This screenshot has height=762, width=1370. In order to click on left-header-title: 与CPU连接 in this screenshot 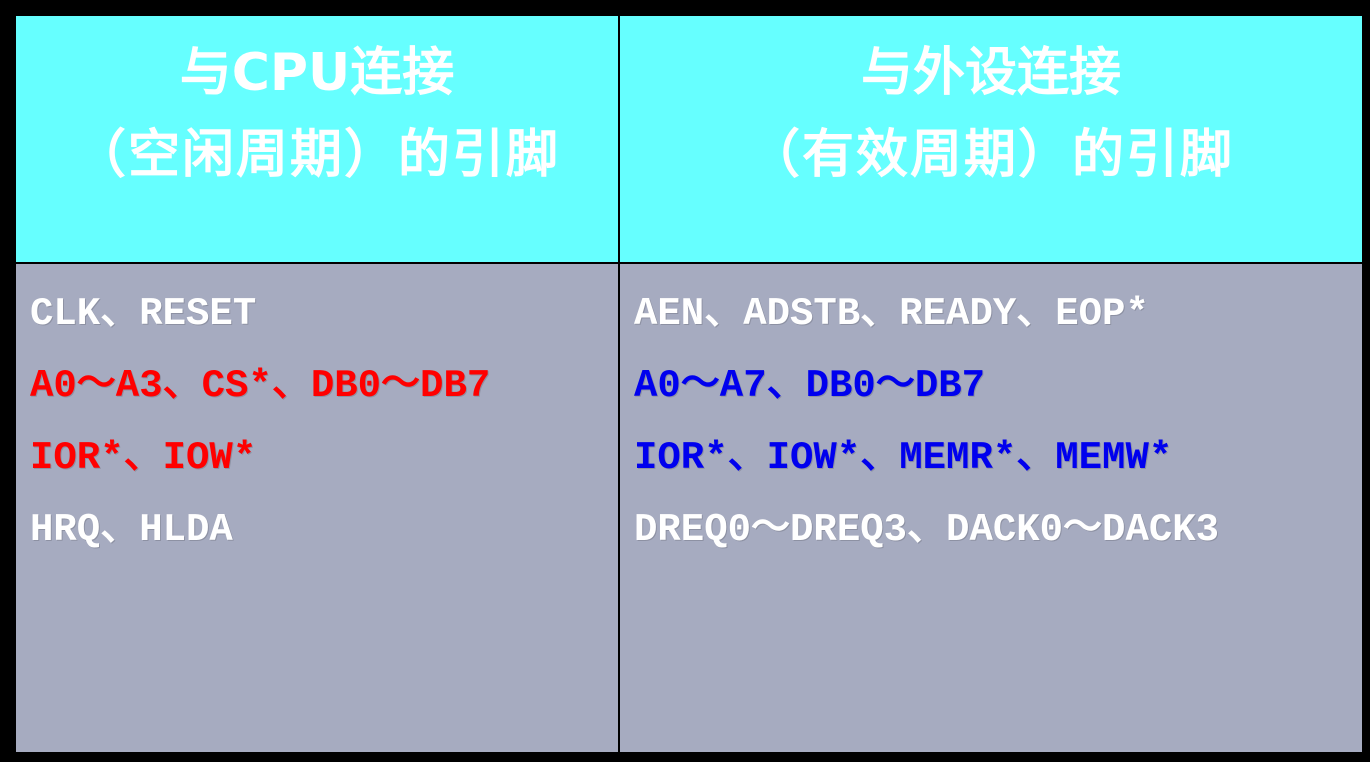, I will do `click(317, 73)`.